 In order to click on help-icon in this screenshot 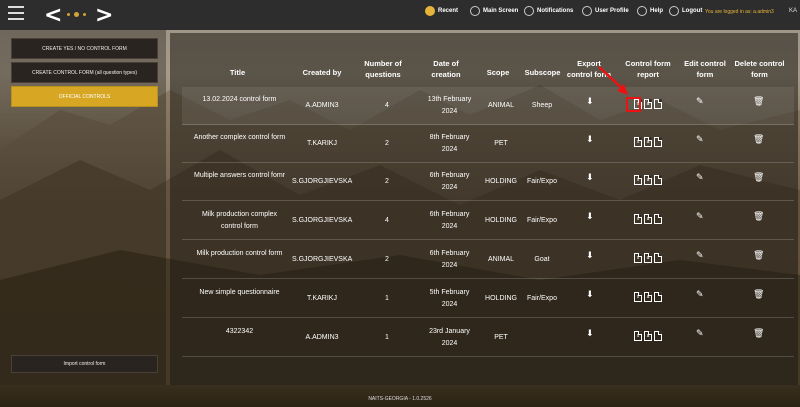, I will do `click(642, 11)`.